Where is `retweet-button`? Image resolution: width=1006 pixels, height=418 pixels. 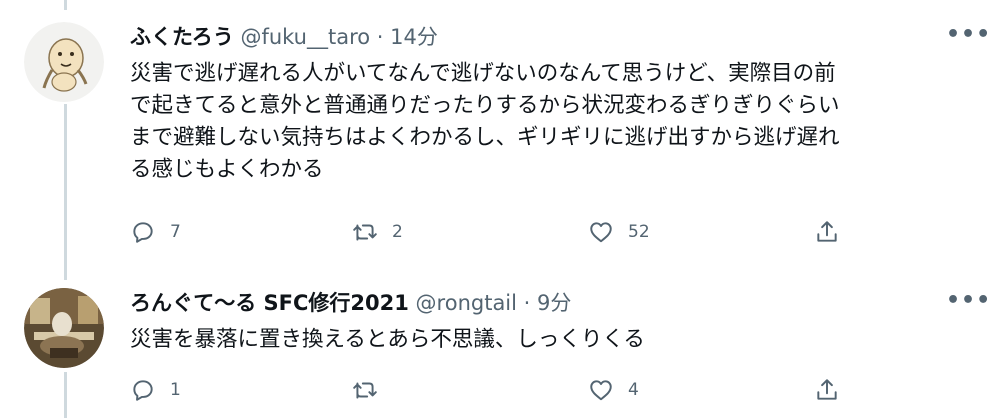
retweet-button is located at coordinates (372, 390).